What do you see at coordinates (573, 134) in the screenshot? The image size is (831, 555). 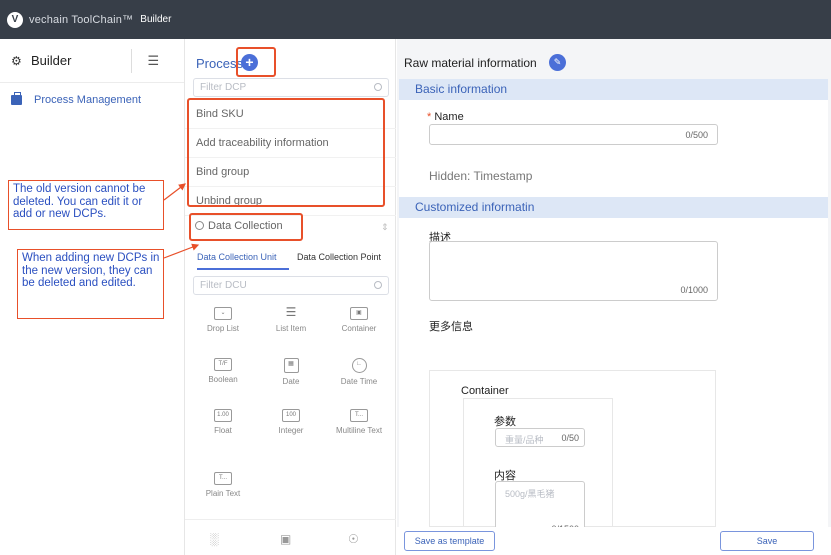 I see `name-input: 0/500` at bounding box center [573, 134].